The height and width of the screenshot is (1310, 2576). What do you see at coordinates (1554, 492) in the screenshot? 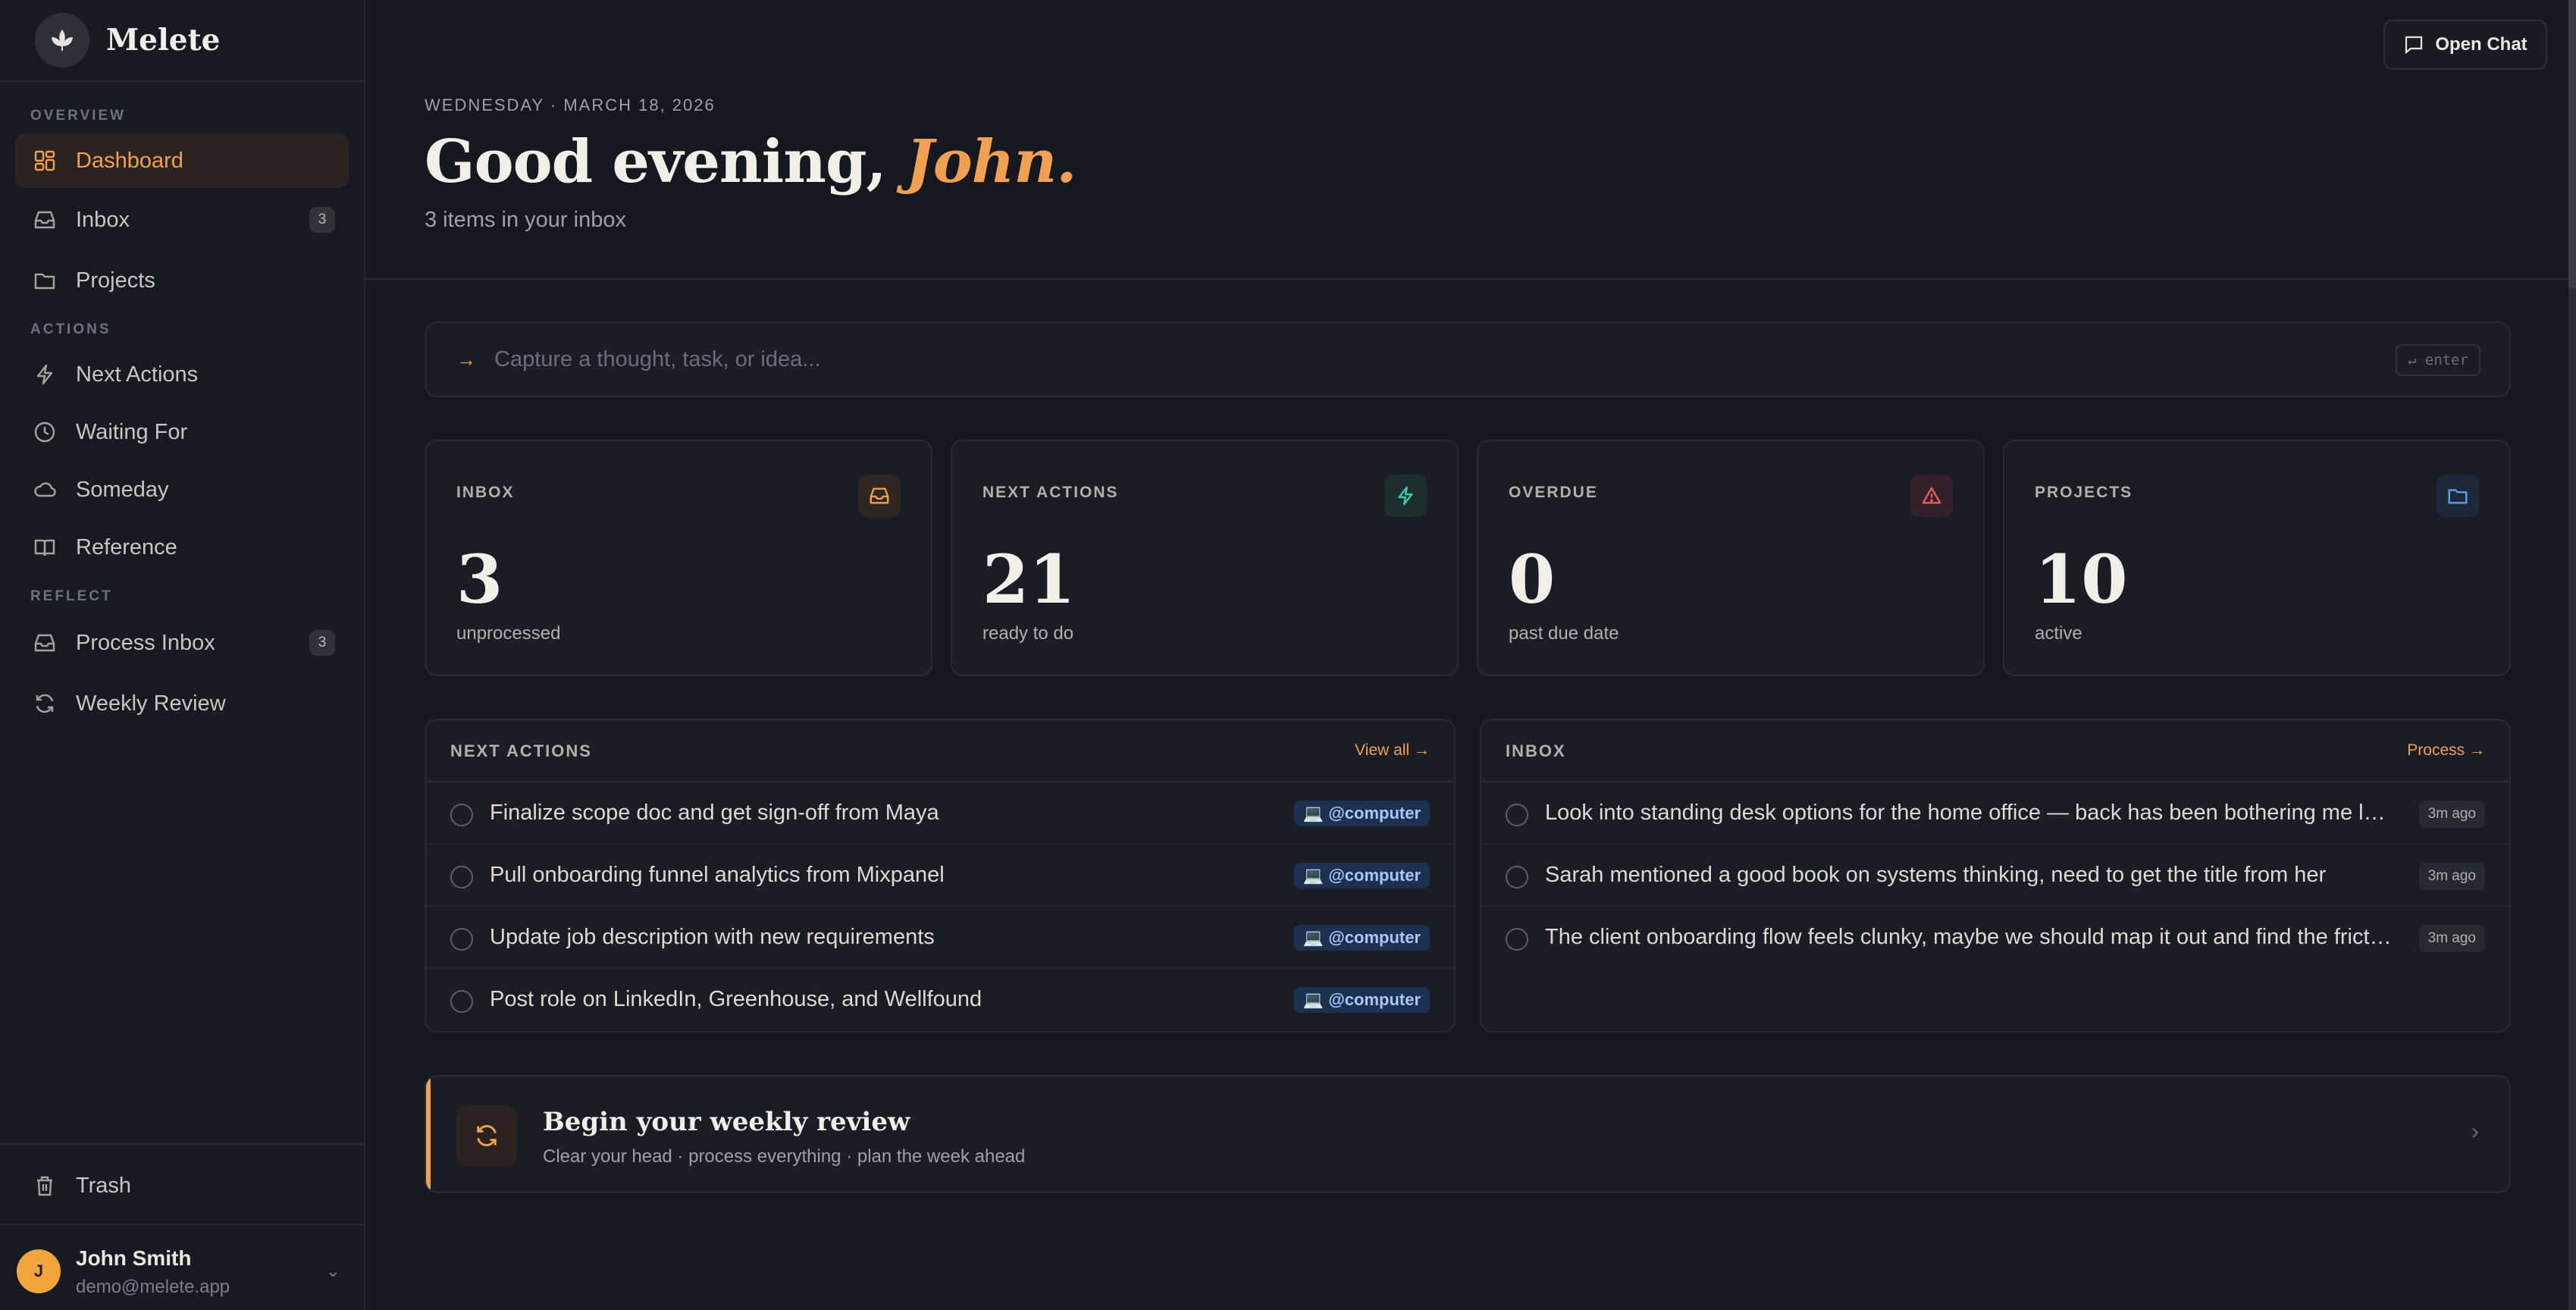
I see `stat-label: OVERDUE` at bounding box center [1554, 492].